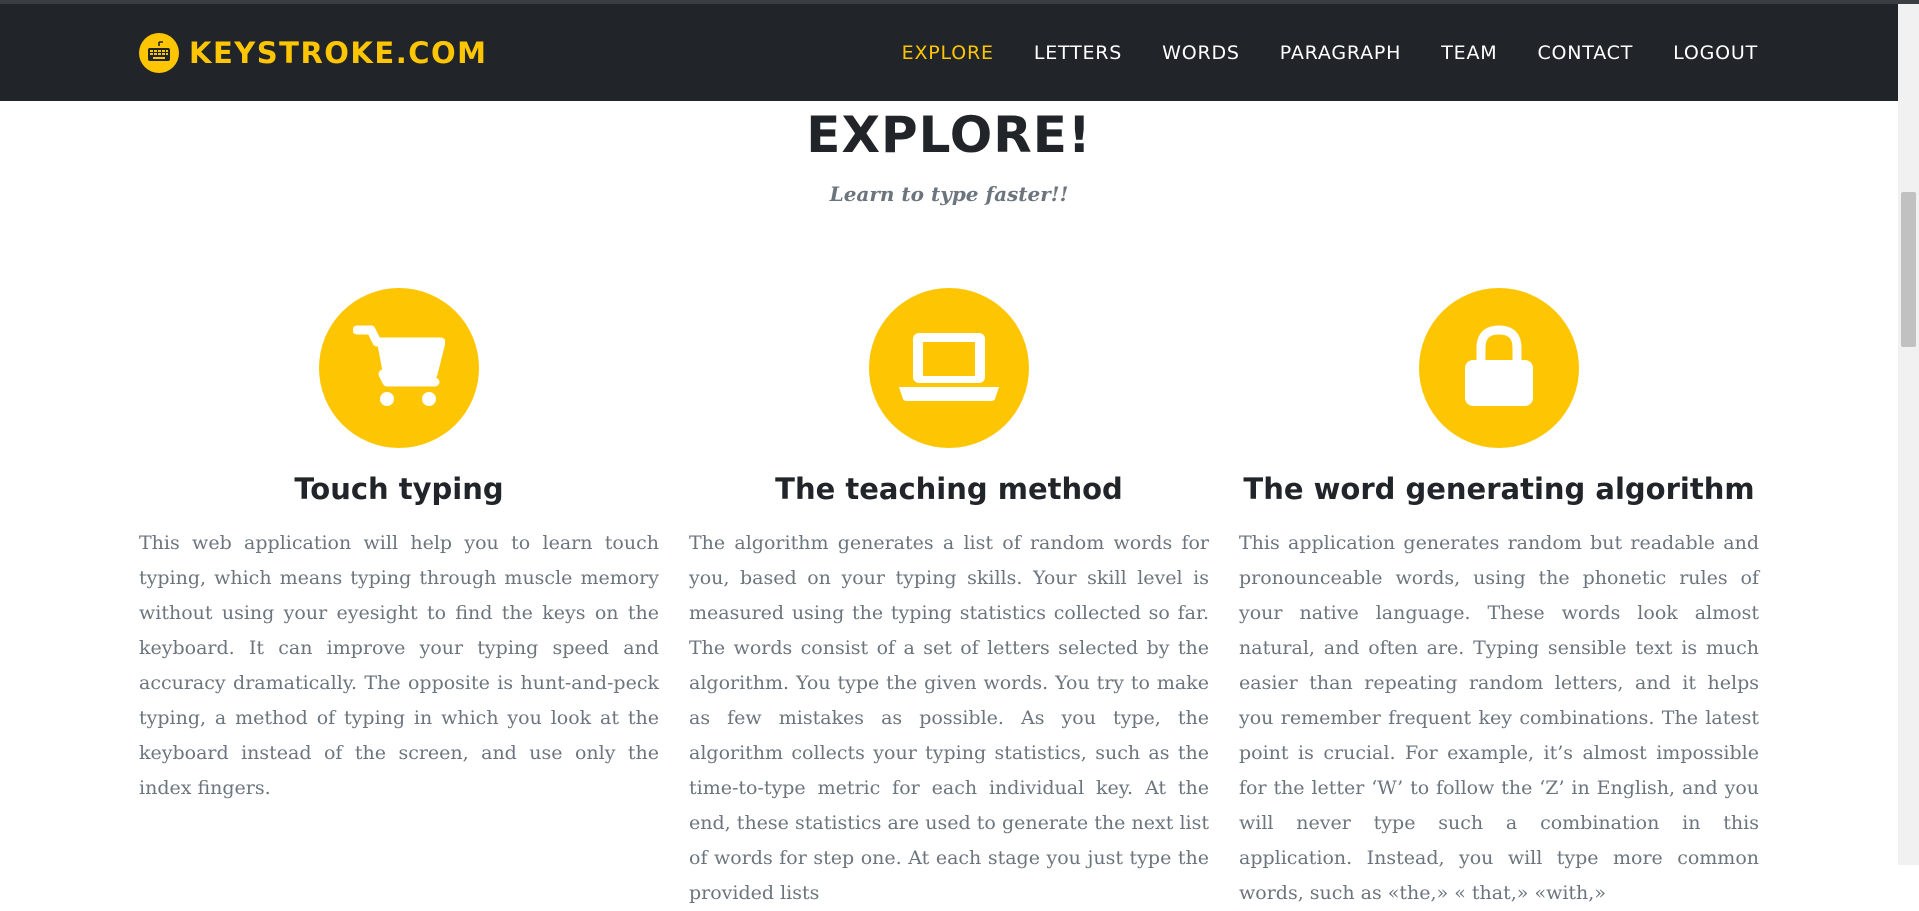 This screenshot has width=1919, height=911. Describe the element at coordinates (1908, 434) in the screenshot. I see `page-scrollbar` at that location.